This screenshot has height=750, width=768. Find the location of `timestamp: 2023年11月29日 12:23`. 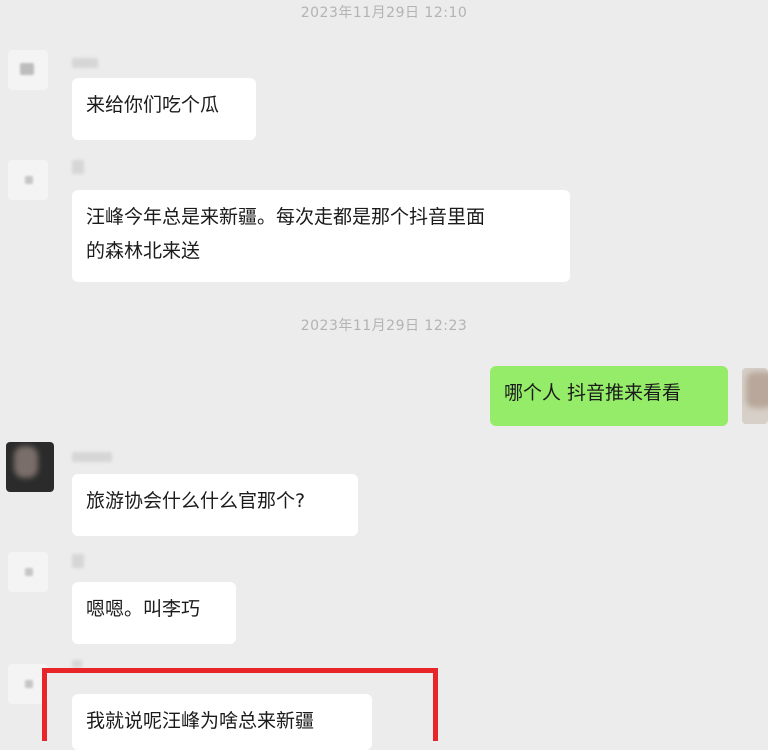

timestamp: 2023年11月29日 12:23 is located at coordinates (384, 326).